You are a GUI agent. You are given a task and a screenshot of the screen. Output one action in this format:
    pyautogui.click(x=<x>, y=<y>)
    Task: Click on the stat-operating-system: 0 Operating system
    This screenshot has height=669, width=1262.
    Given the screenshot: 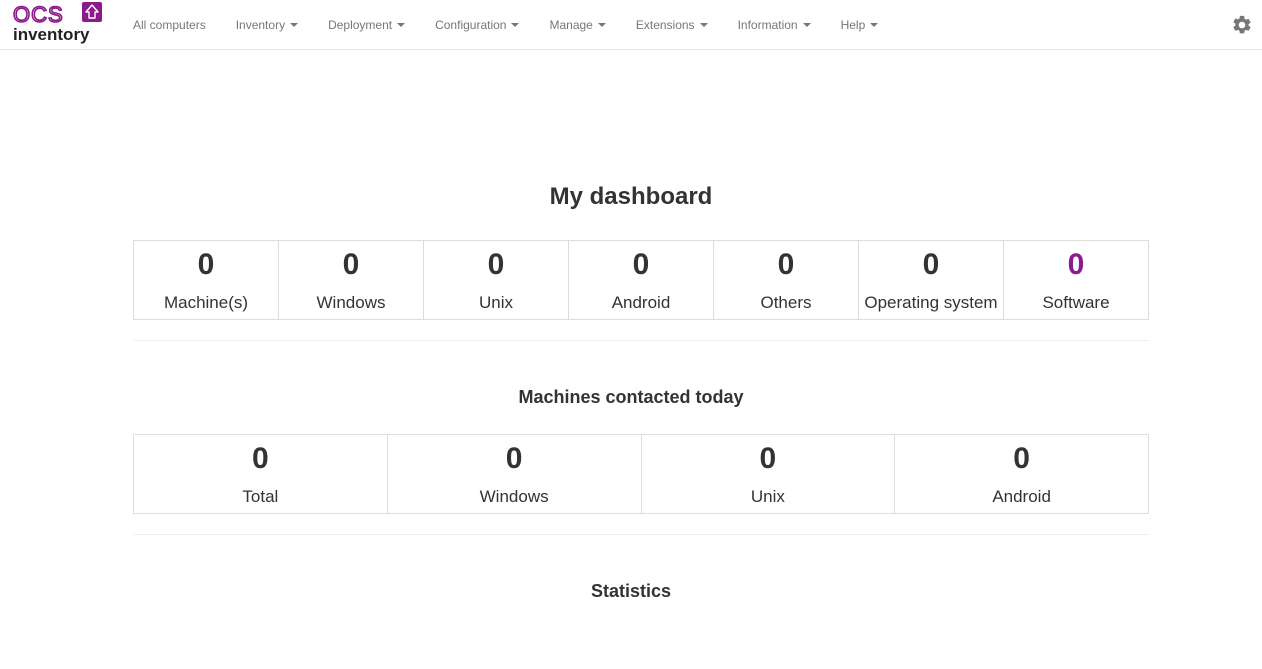 What is the action you would take?
    pyautogui.click(x=930, y=280)
    